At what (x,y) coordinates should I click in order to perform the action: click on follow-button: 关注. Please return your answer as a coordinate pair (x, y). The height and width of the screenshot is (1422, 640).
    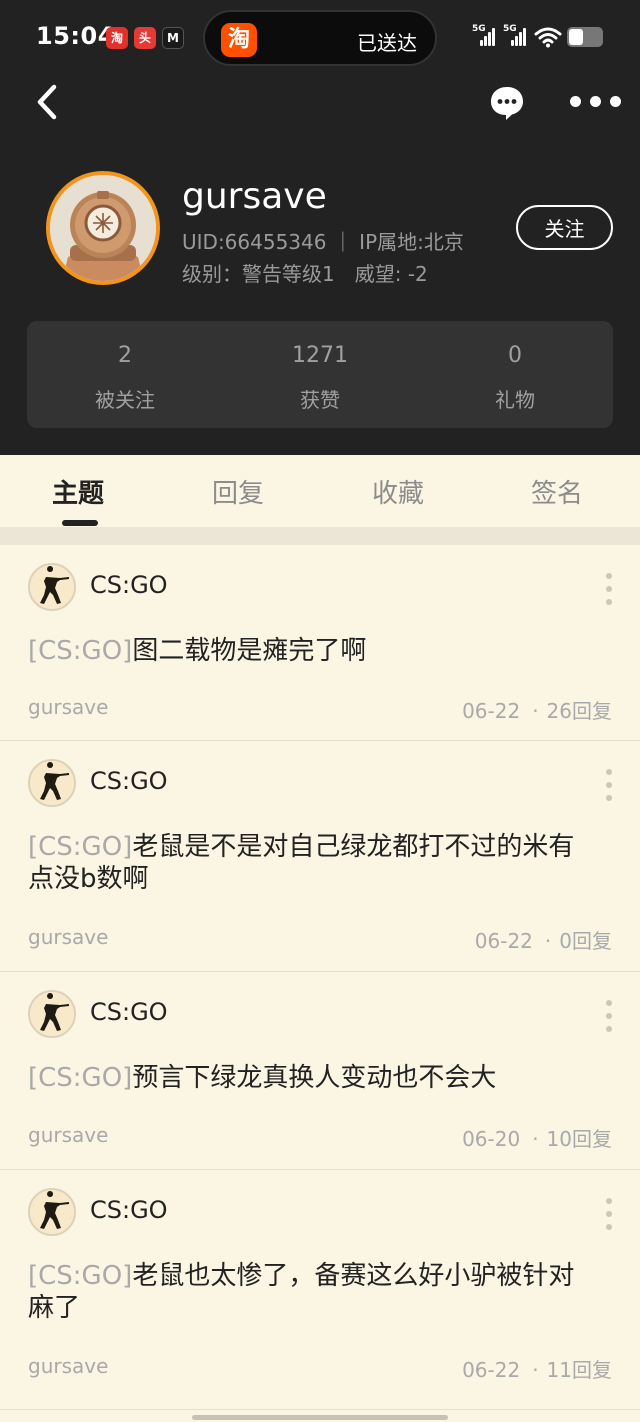
    Looking at the image, I should click on (564, 227).